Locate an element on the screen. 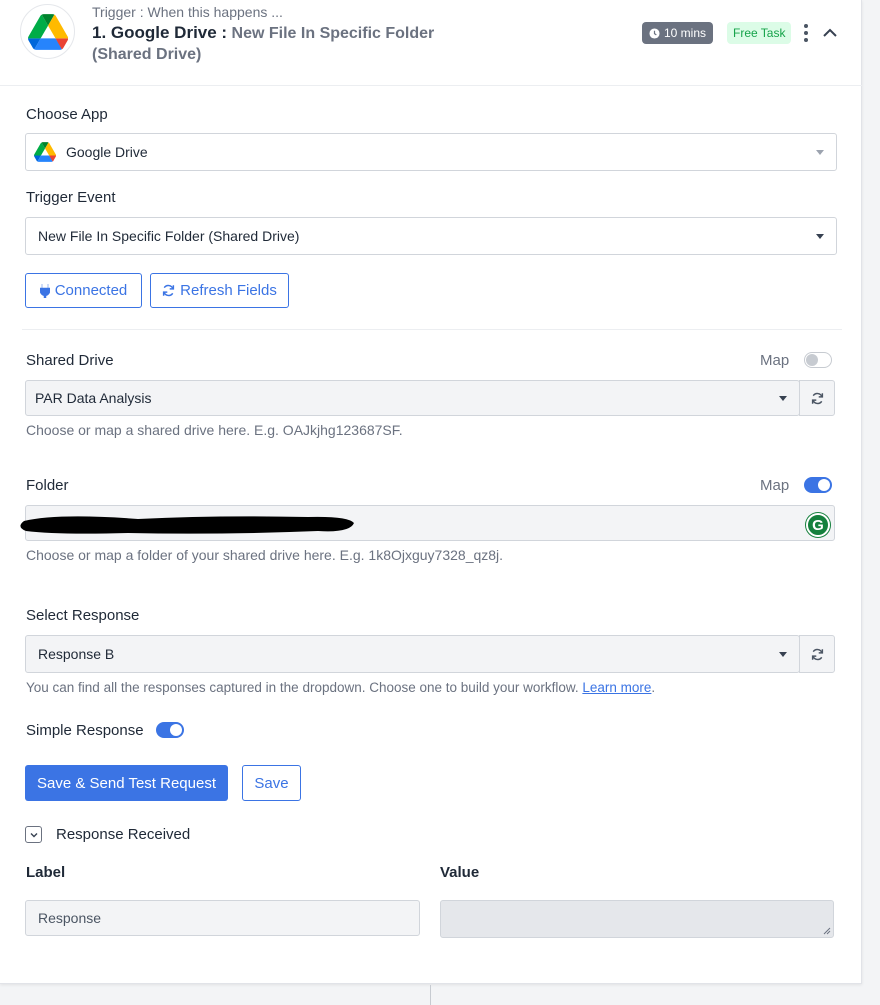 The height and width of the screenshot is (1005, 880). google-drive-logo is located at coordinates (47, 31).